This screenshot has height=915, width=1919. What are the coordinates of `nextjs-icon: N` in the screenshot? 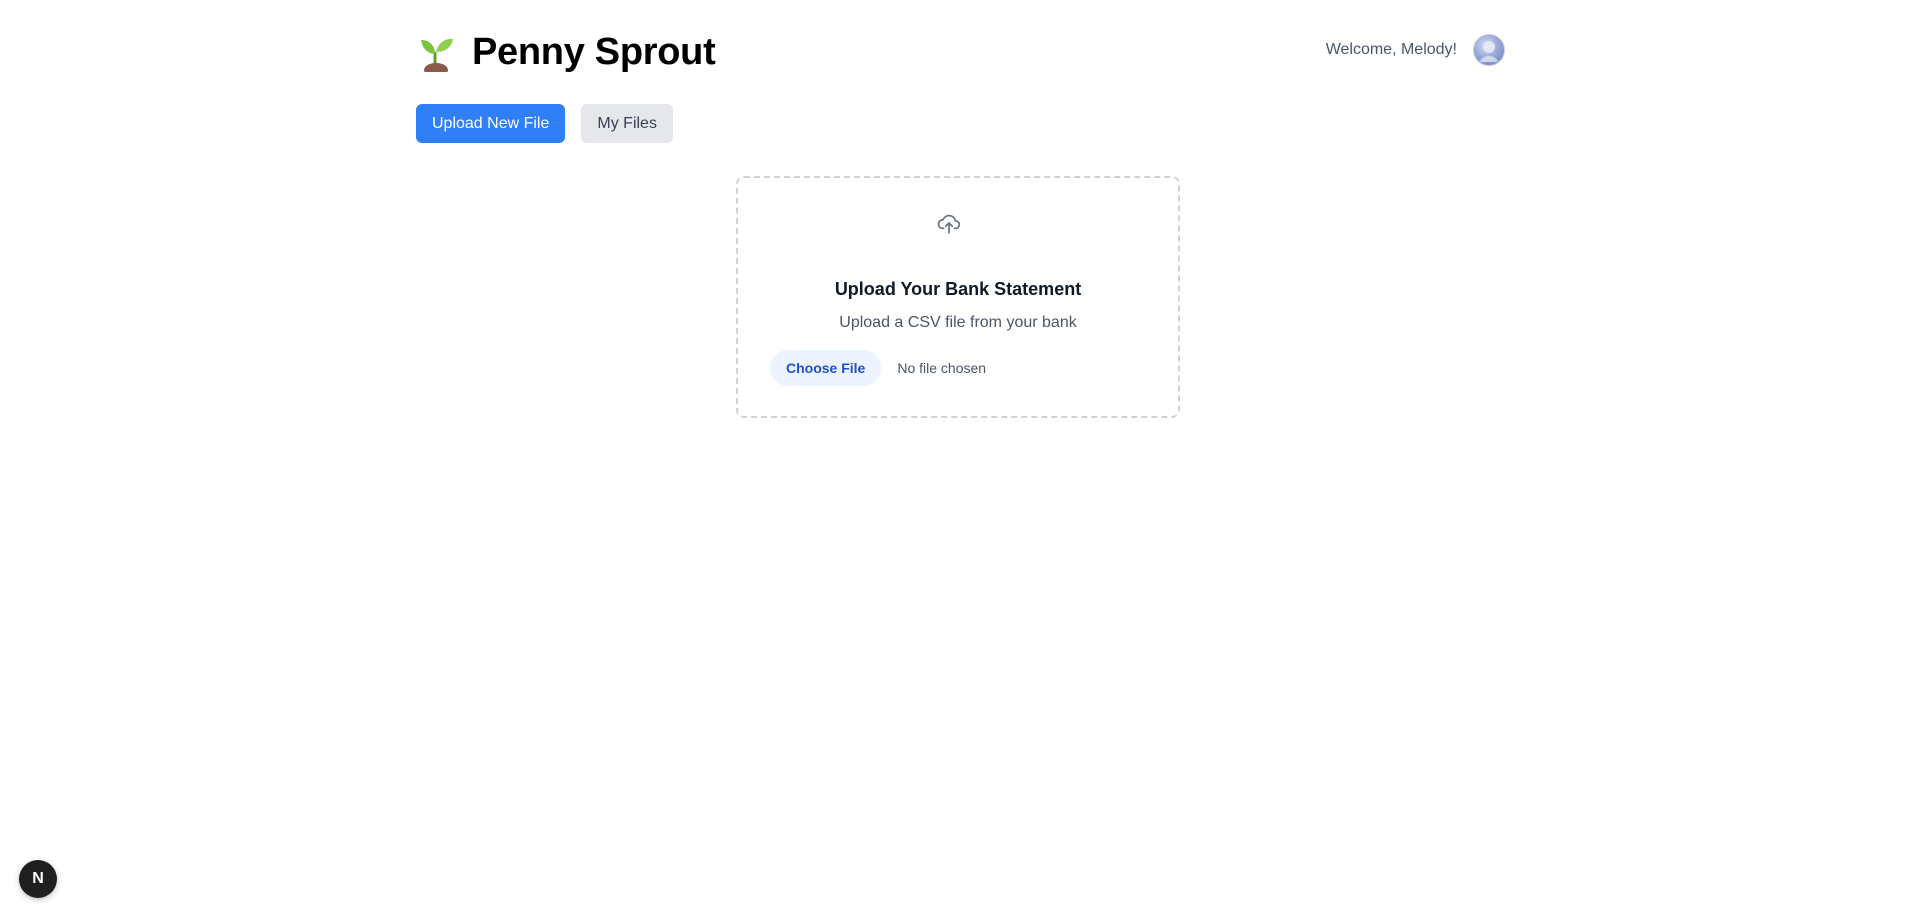 It's located at (38, 878).